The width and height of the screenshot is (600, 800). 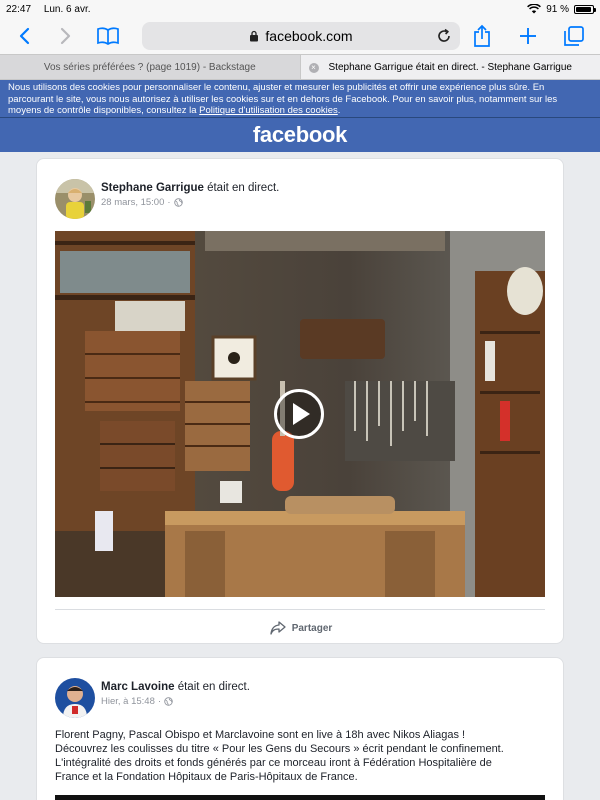 I want to click on share-button, so click(x=482, y=36).